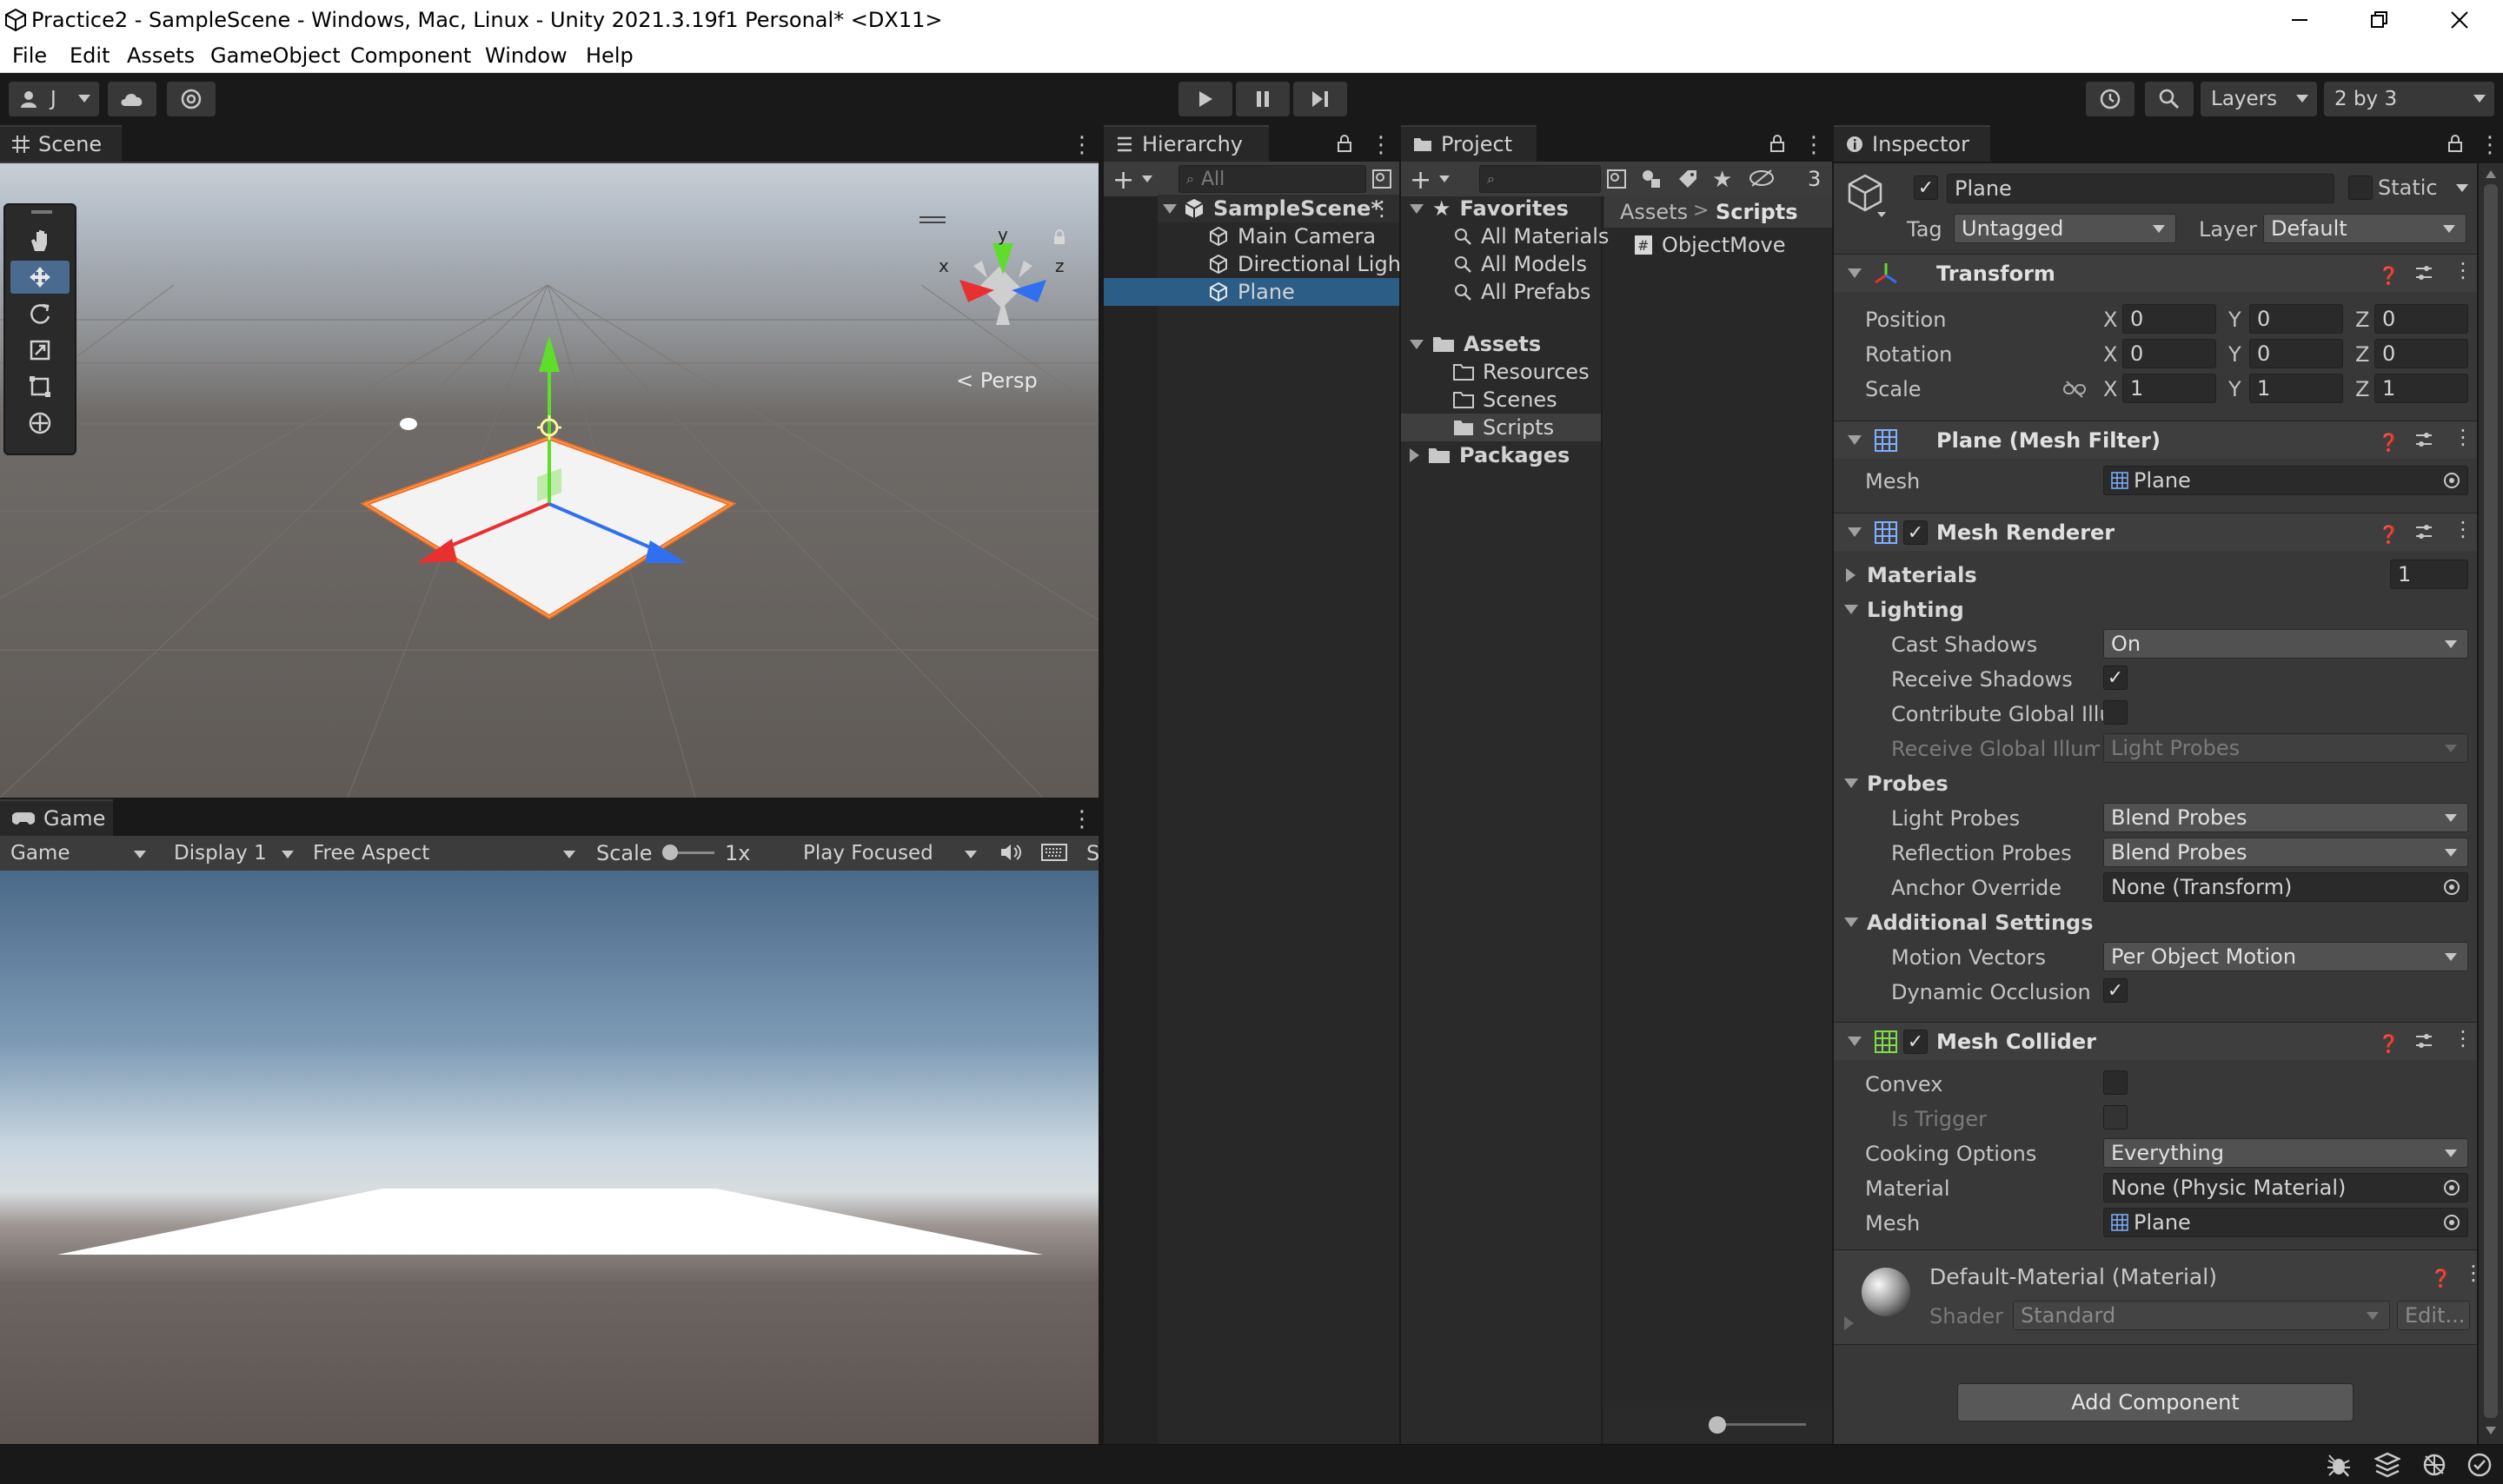 This screenshot has width=2503, height=1484. I want to click on debug-icon, so click(2339, 1465).